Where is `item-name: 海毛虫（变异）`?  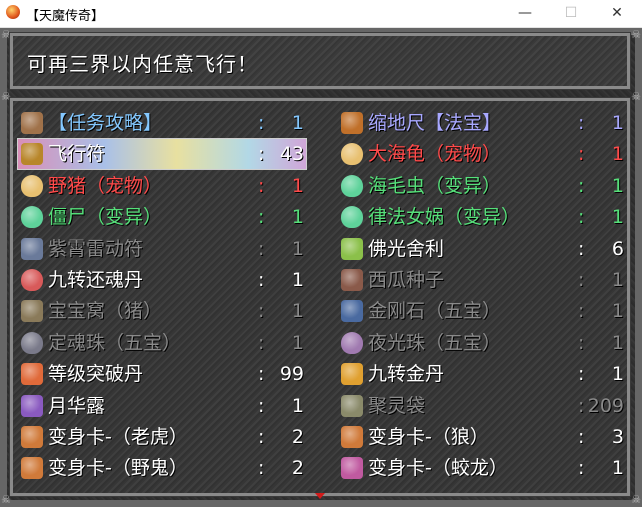
item-name: 海毛虫（变异） is located at coordinates (435, 185).